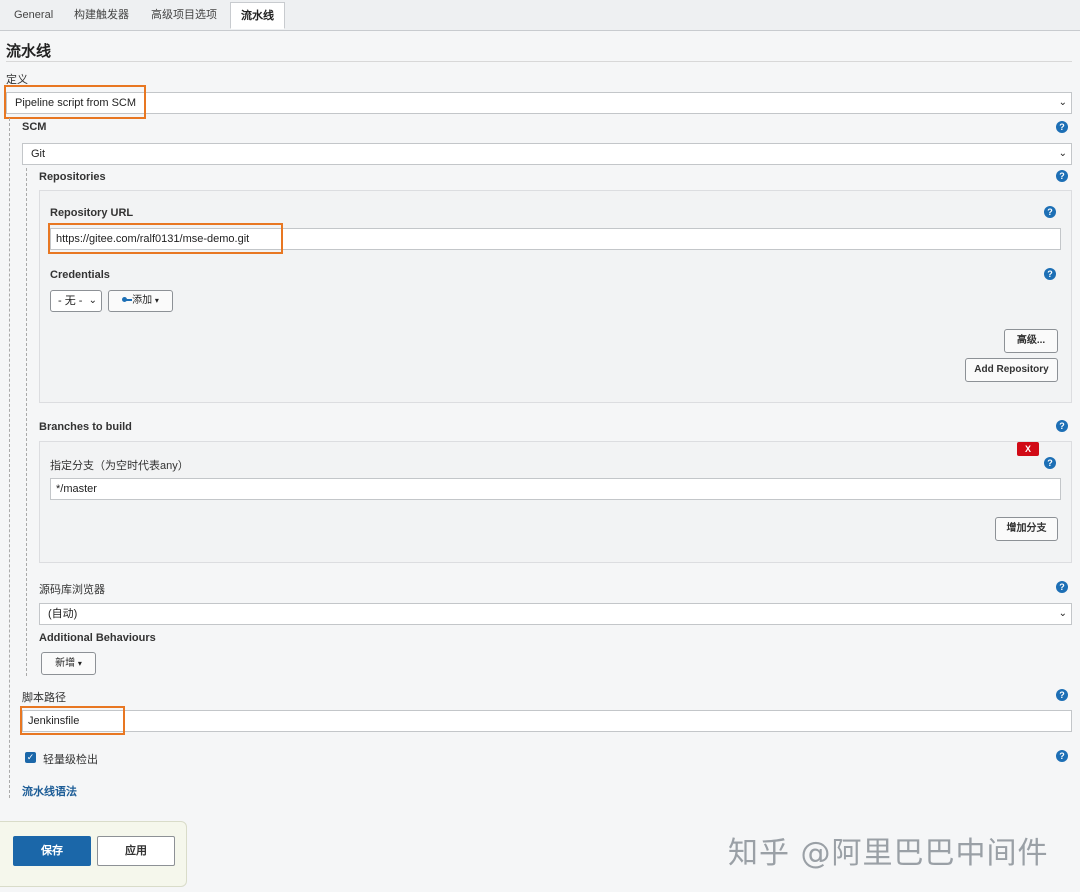 This screenshot has width=1080, height=892. What do you see at coordinates (26, 422) in the screenshot?
I see `nesting-guide-inner` at bounding box center [26, 422].